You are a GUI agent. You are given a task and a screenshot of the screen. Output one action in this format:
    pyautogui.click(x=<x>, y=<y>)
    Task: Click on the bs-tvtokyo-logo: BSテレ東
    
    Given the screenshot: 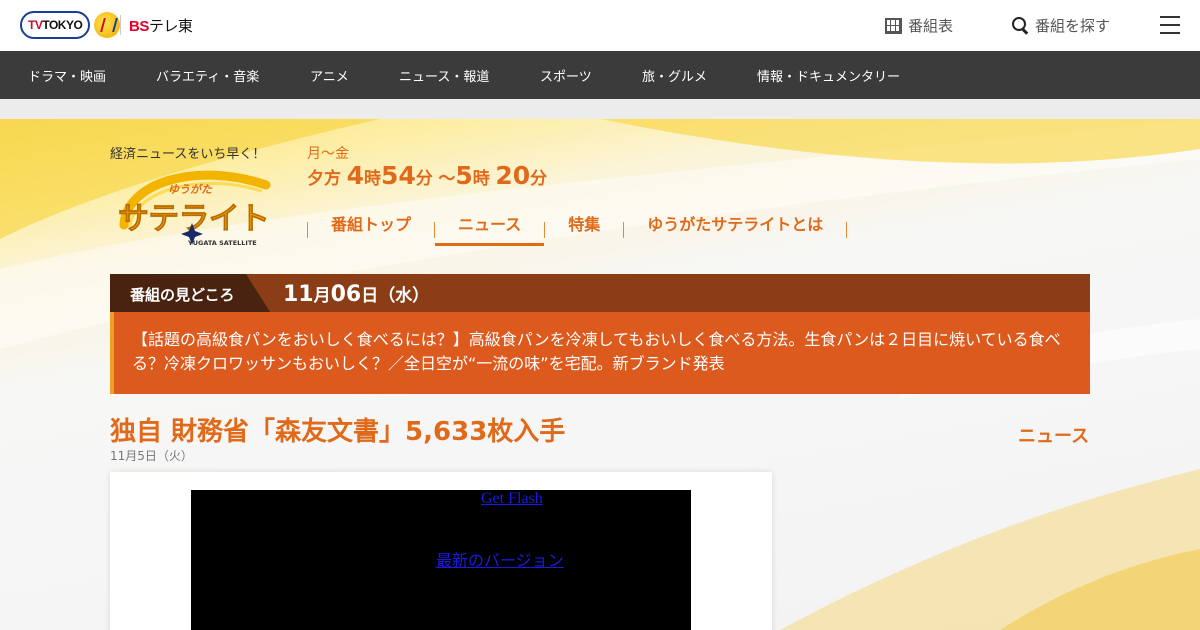 What is the action you would take?
    pyautogui.click(x=161, y=25)
    